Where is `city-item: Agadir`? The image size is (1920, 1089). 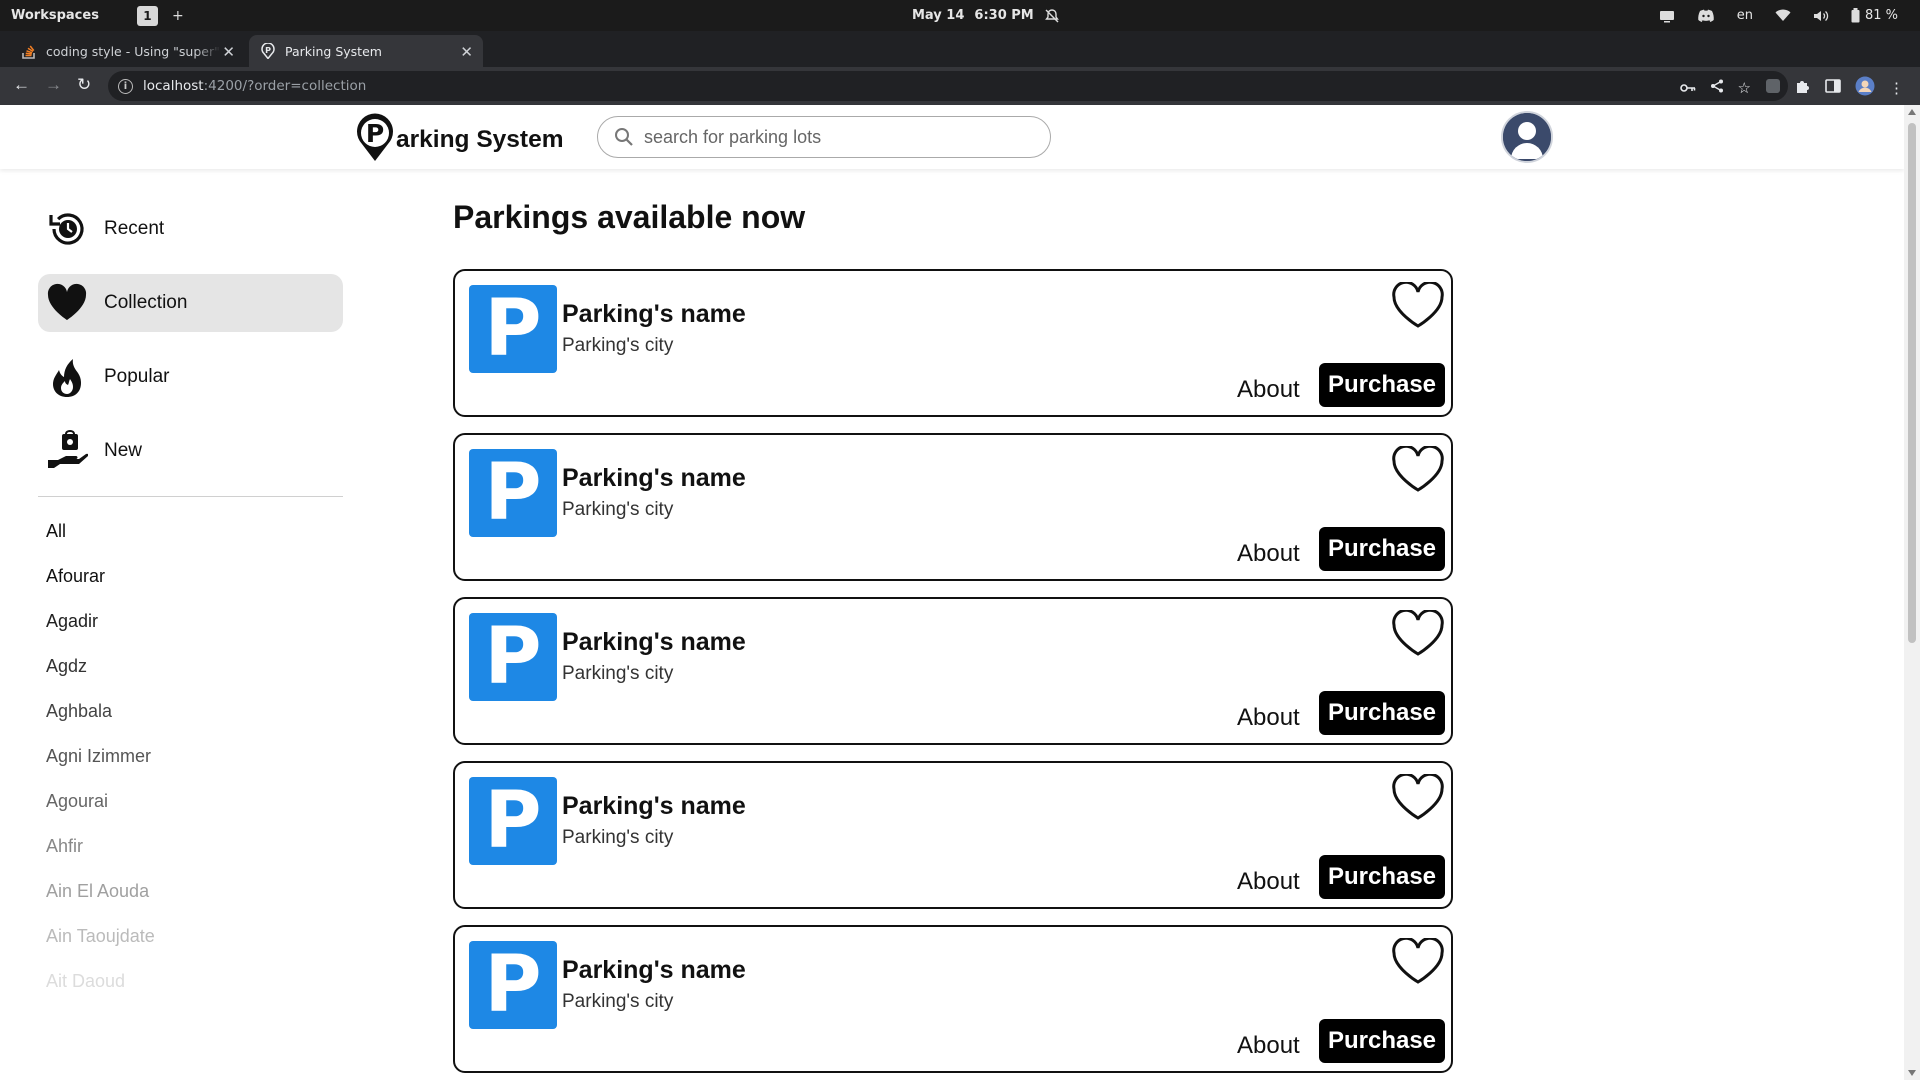
city-item: Agadir is located at coordinates (194, 633).